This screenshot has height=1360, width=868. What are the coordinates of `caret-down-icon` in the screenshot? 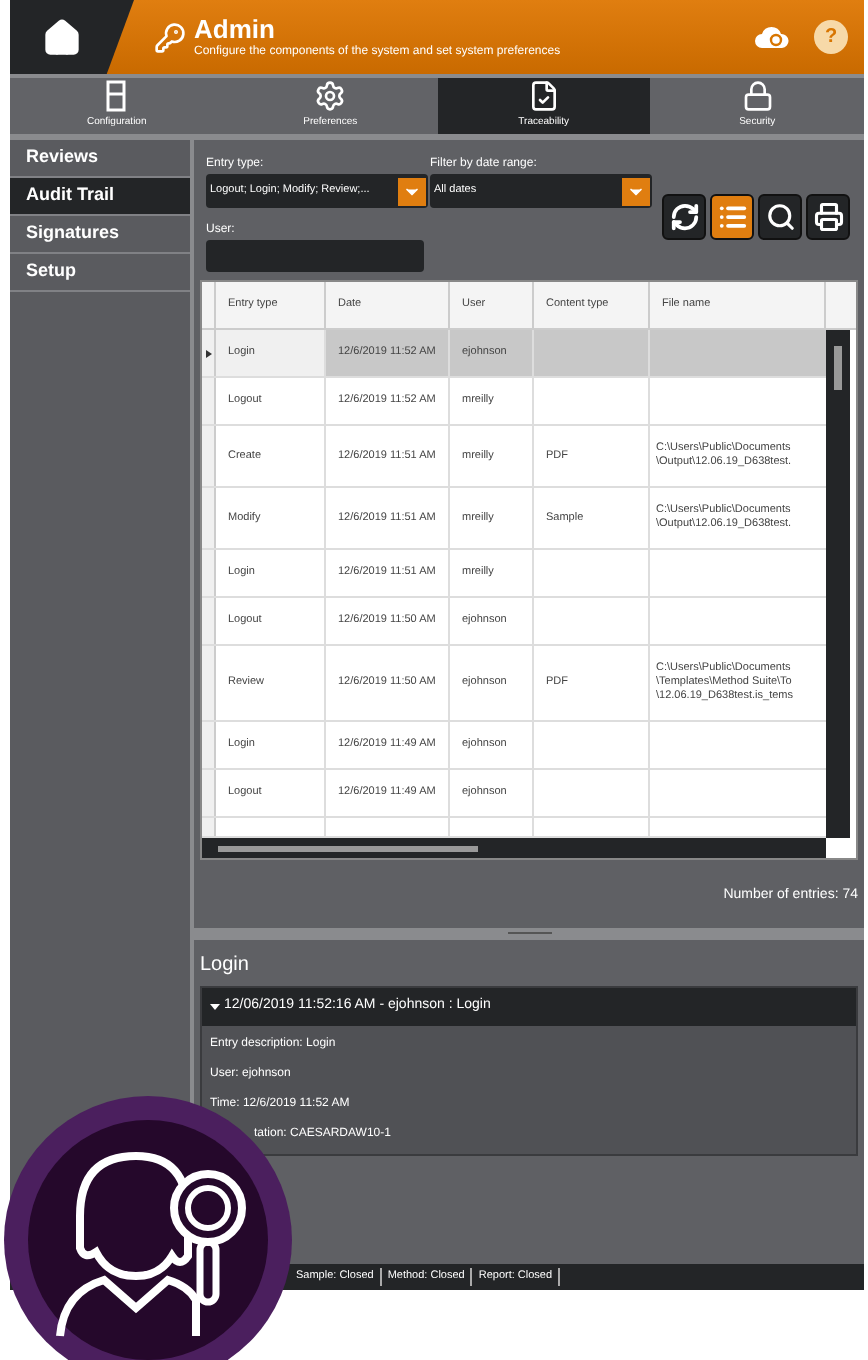 It's located at (215, 1006).